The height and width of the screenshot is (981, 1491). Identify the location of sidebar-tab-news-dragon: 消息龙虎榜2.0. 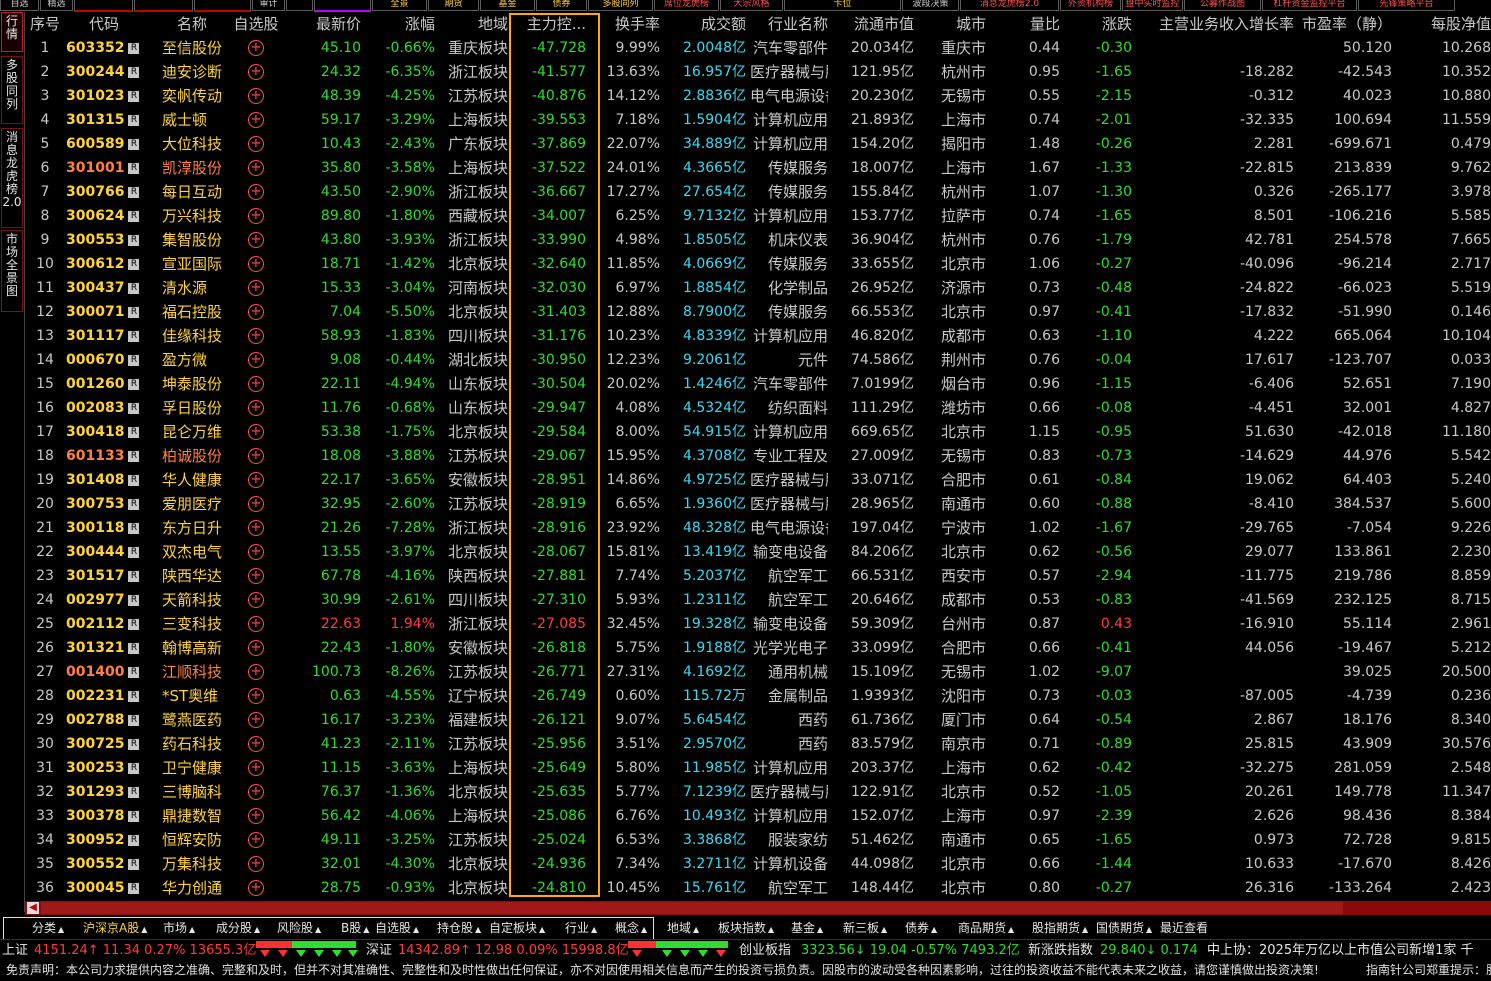
(12, 178).